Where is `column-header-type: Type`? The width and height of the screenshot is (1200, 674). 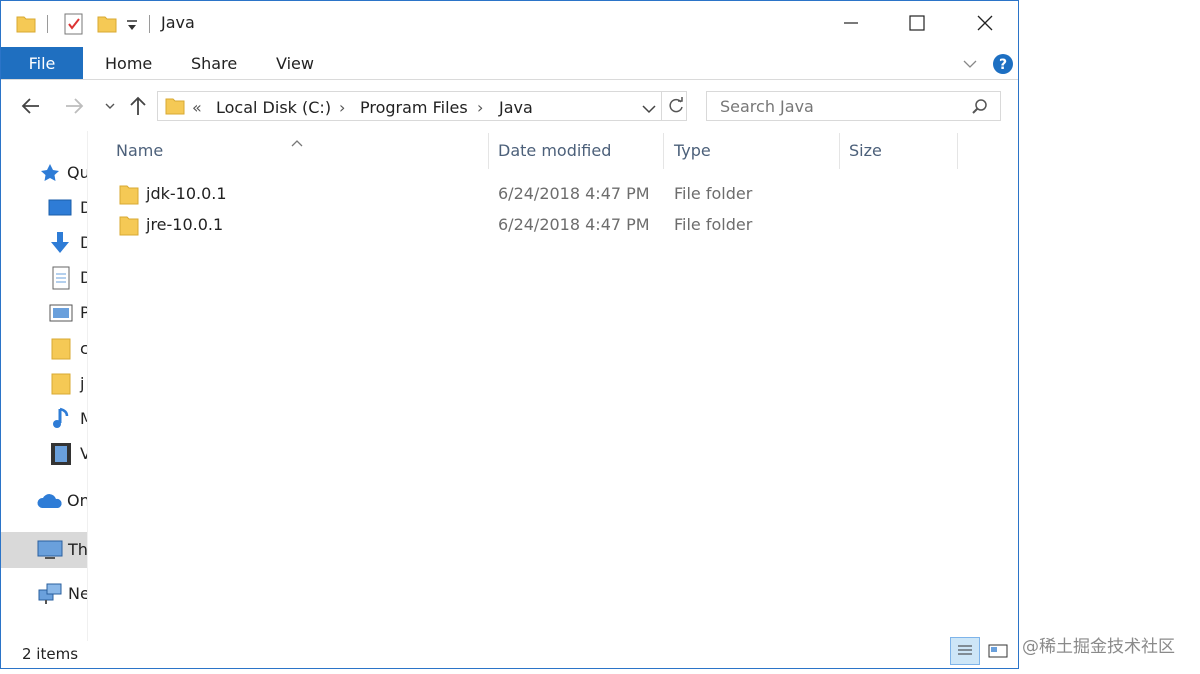
column-header-type: Type is located at coordinates (692, 150).